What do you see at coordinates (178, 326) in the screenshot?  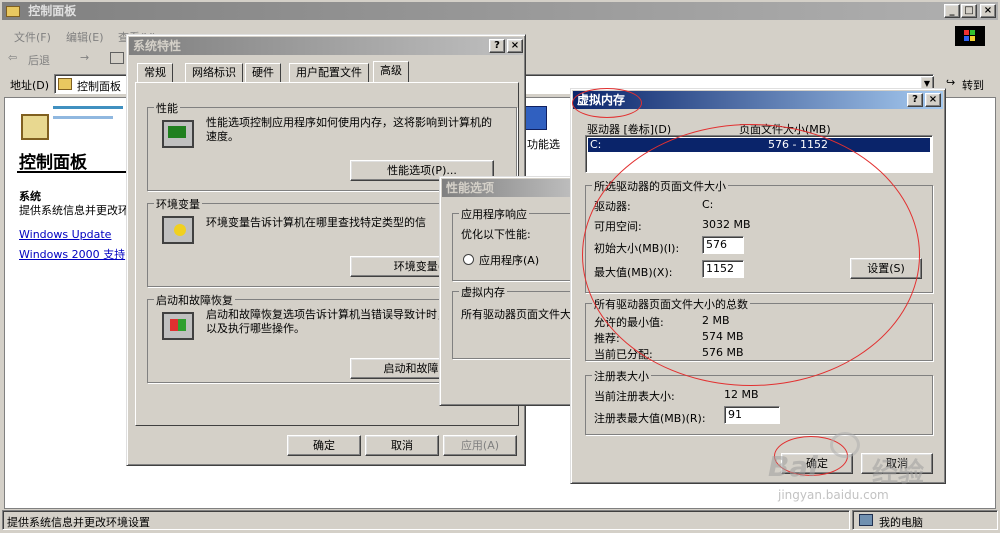 I see `startup-recovery-icon` at bounding box center [178, 326].